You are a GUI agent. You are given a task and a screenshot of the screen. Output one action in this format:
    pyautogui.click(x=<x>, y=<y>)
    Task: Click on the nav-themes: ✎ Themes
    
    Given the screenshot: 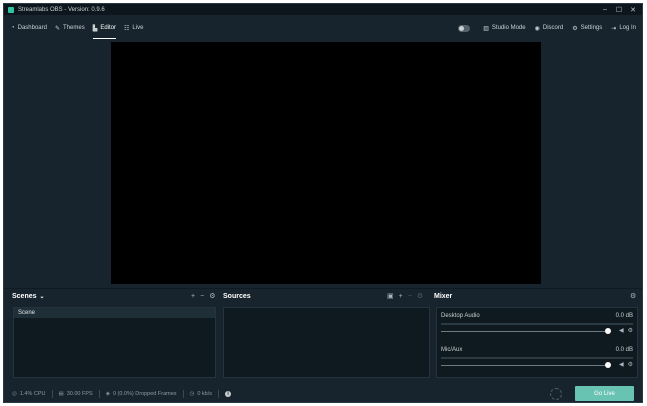 What is the action you would take?
    pyautogui.click(x=70, y=28)
    